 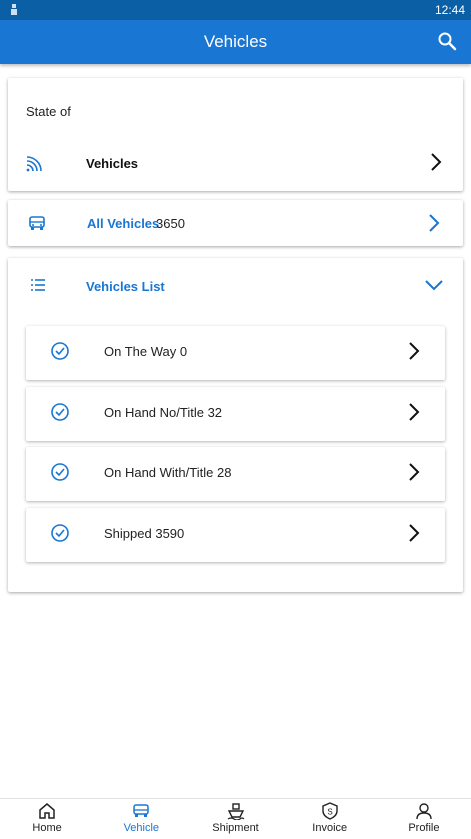 I want to click on nav-home: Home, so click(x=47, y=819).